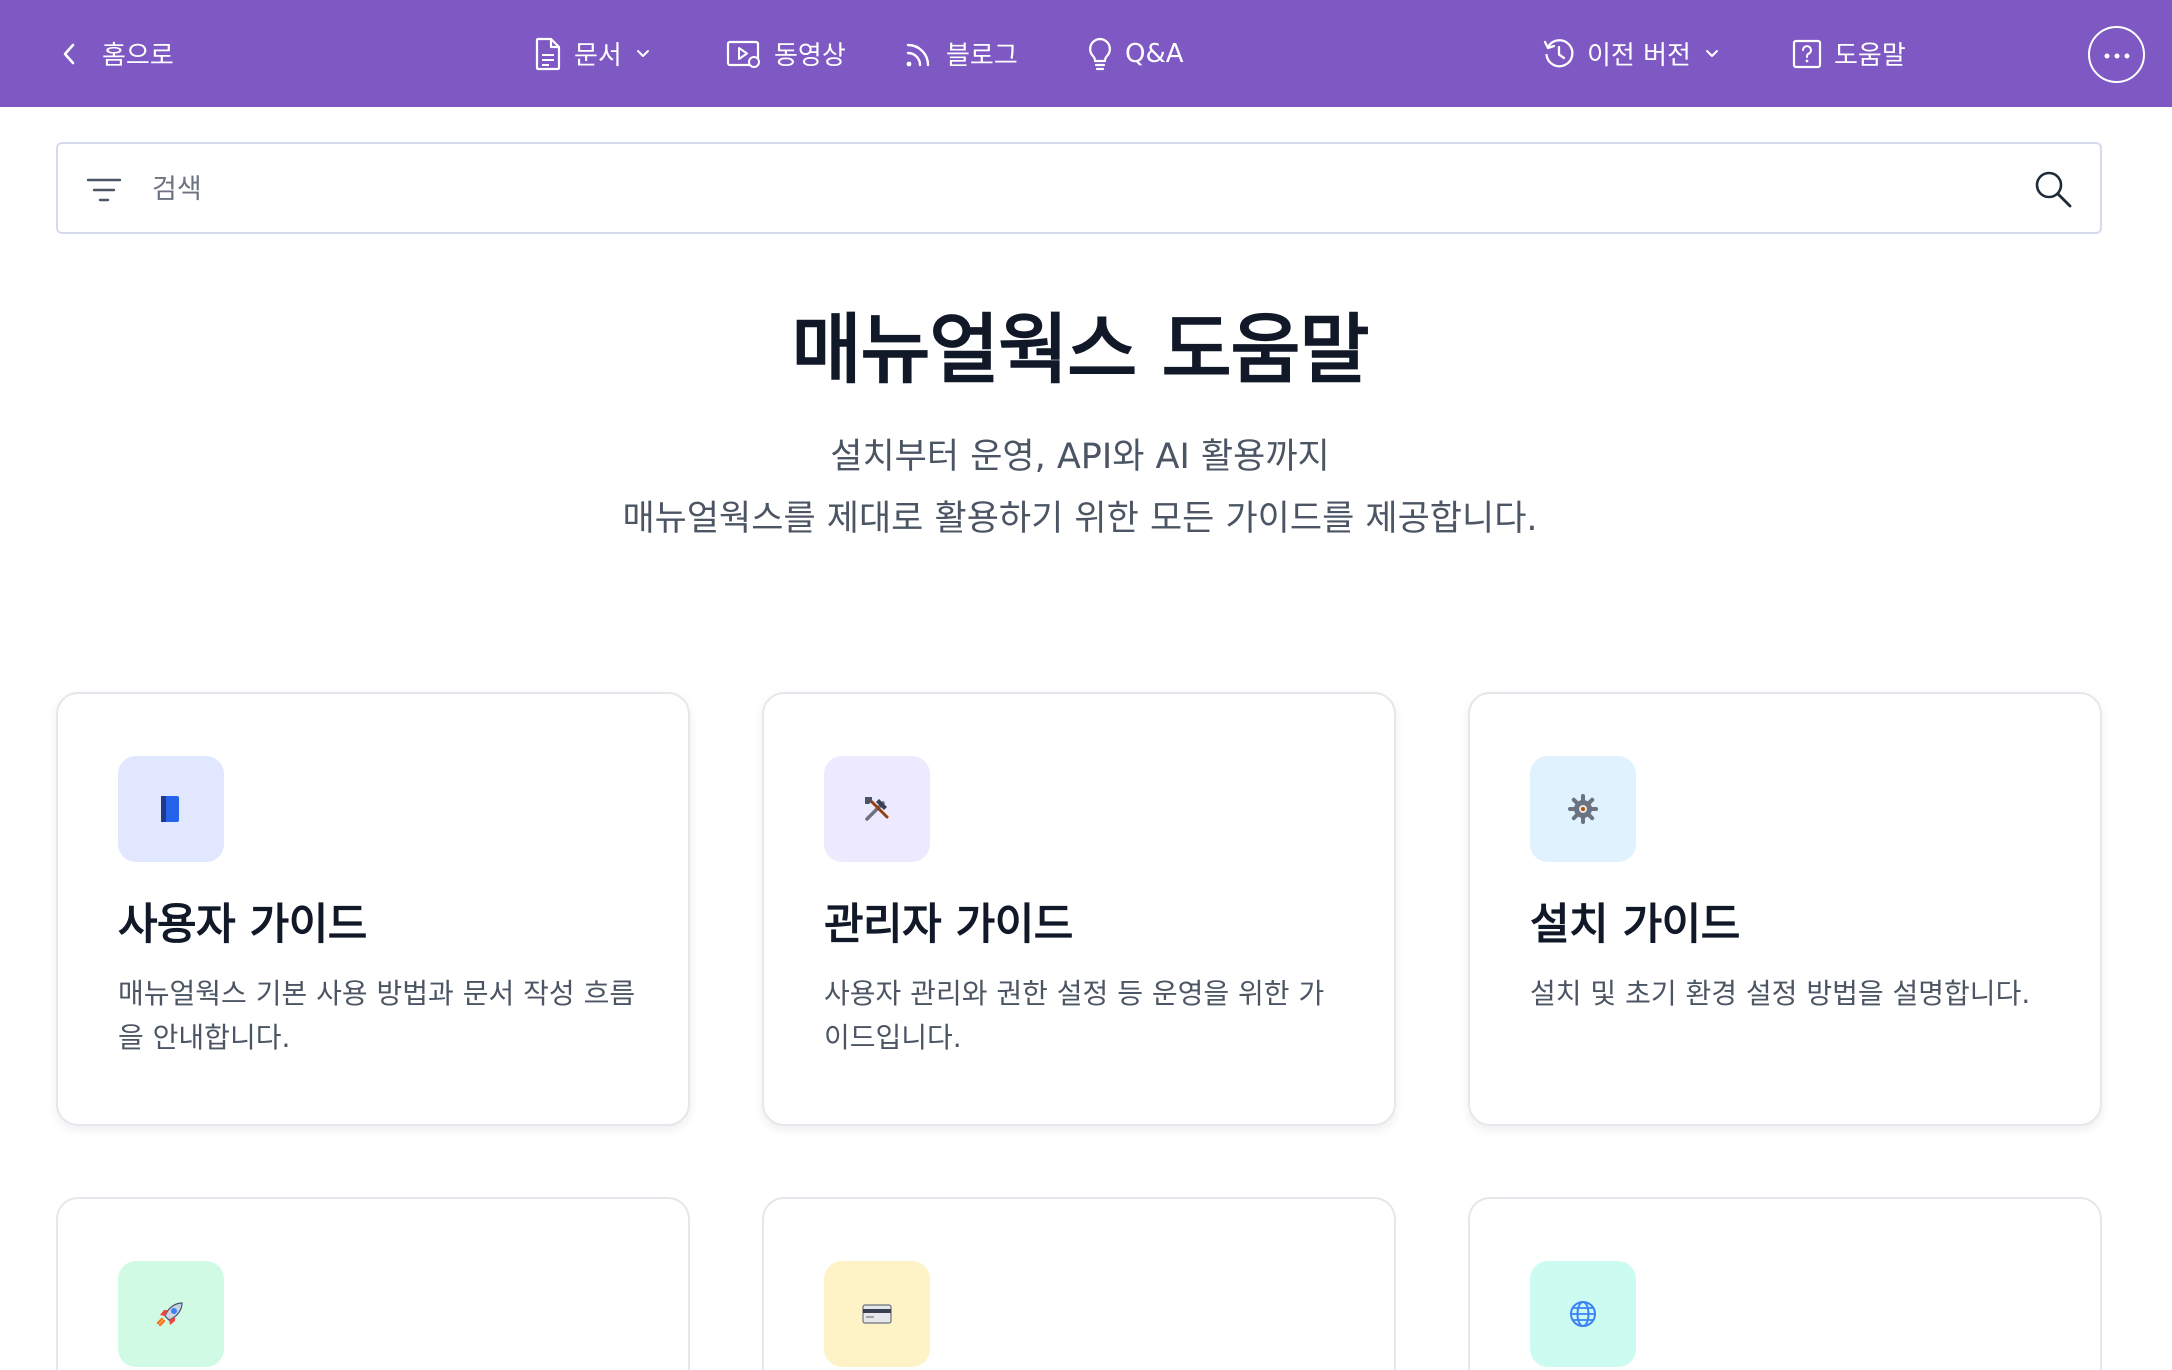 The width and height of the screenshot is (2172, 1370). Describe the element at coordinates (810, 56) in the screenshot. I see `nav-video-label: 동영상` at that location.